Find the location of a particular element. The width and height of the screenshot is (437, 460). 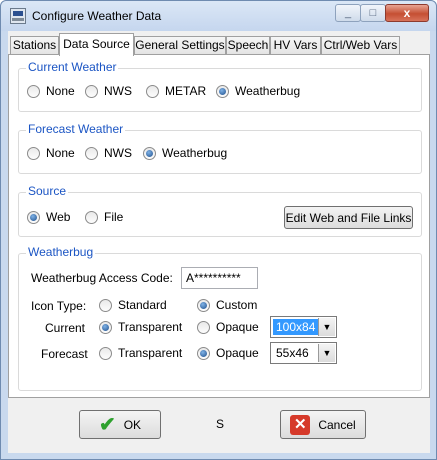

forecast-icon-label: Forecast is located at coordinates (64, 354).